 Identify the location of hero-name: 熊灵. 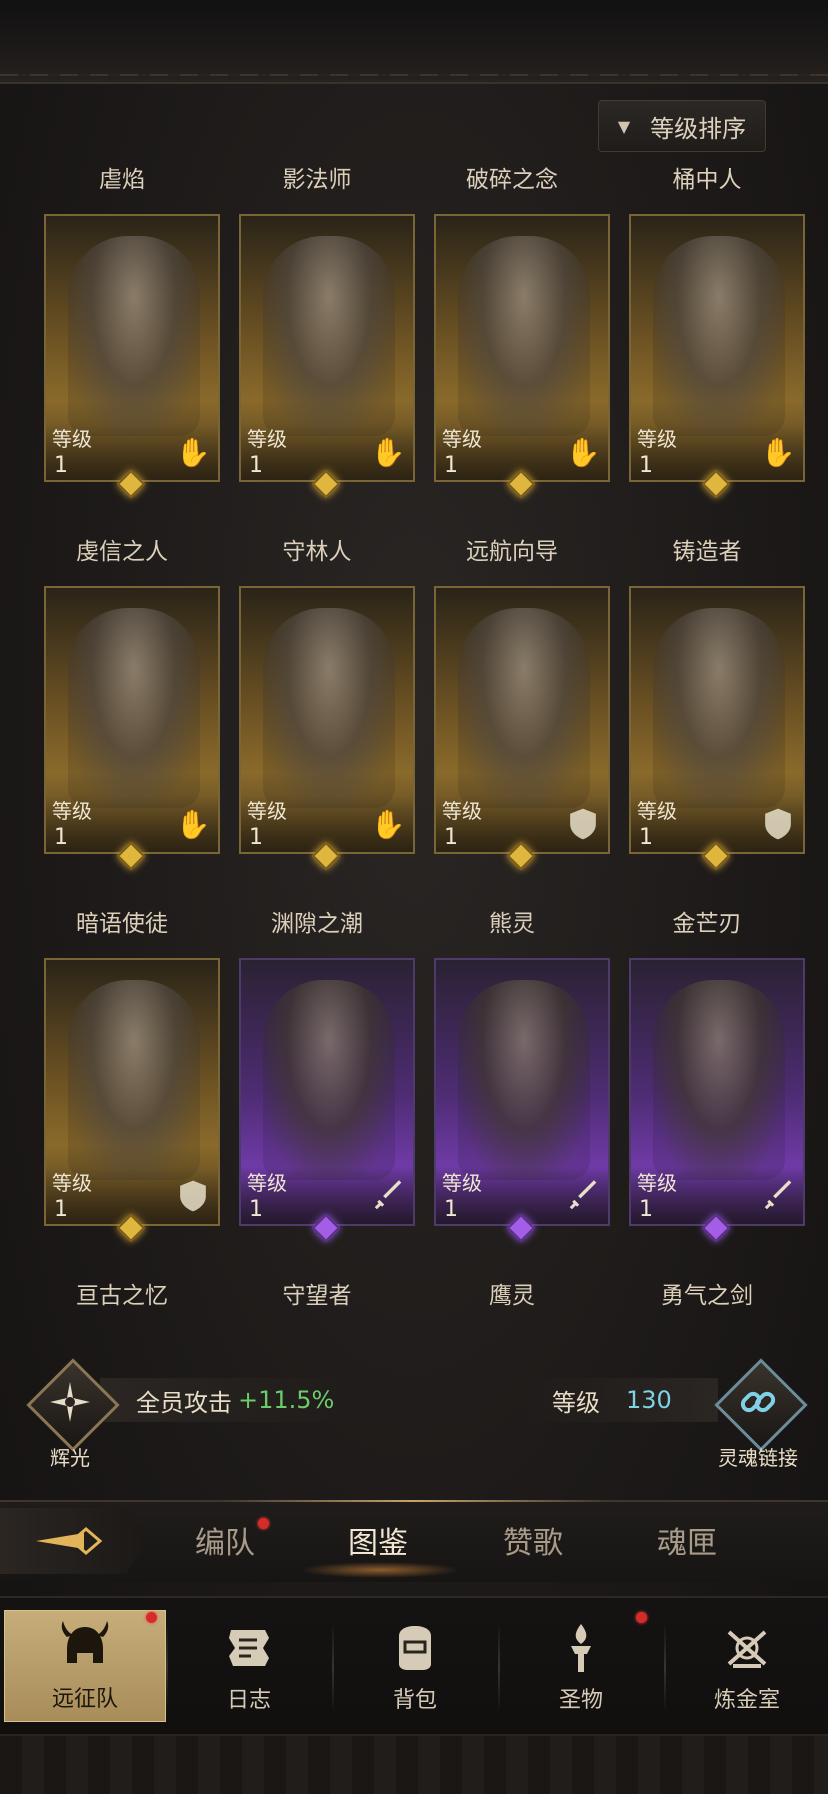
(512, 924).